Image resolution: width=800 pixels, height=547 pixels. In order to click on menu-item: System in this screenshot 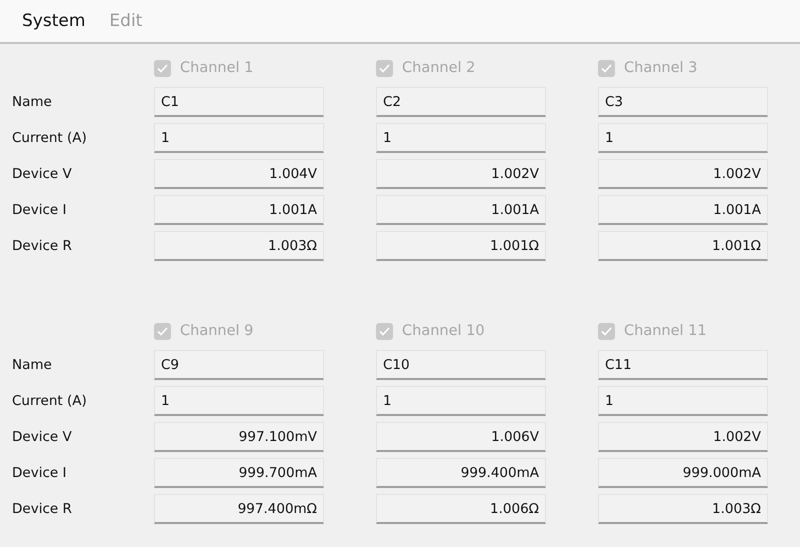, I will do `click(54, 21)`.